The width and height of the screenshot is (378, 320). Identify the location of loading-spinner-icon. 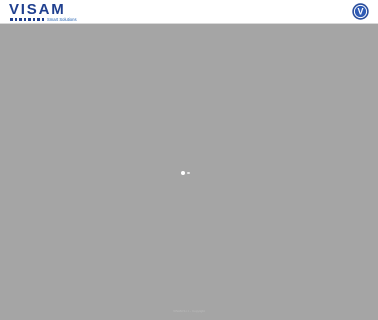
(185, 173).